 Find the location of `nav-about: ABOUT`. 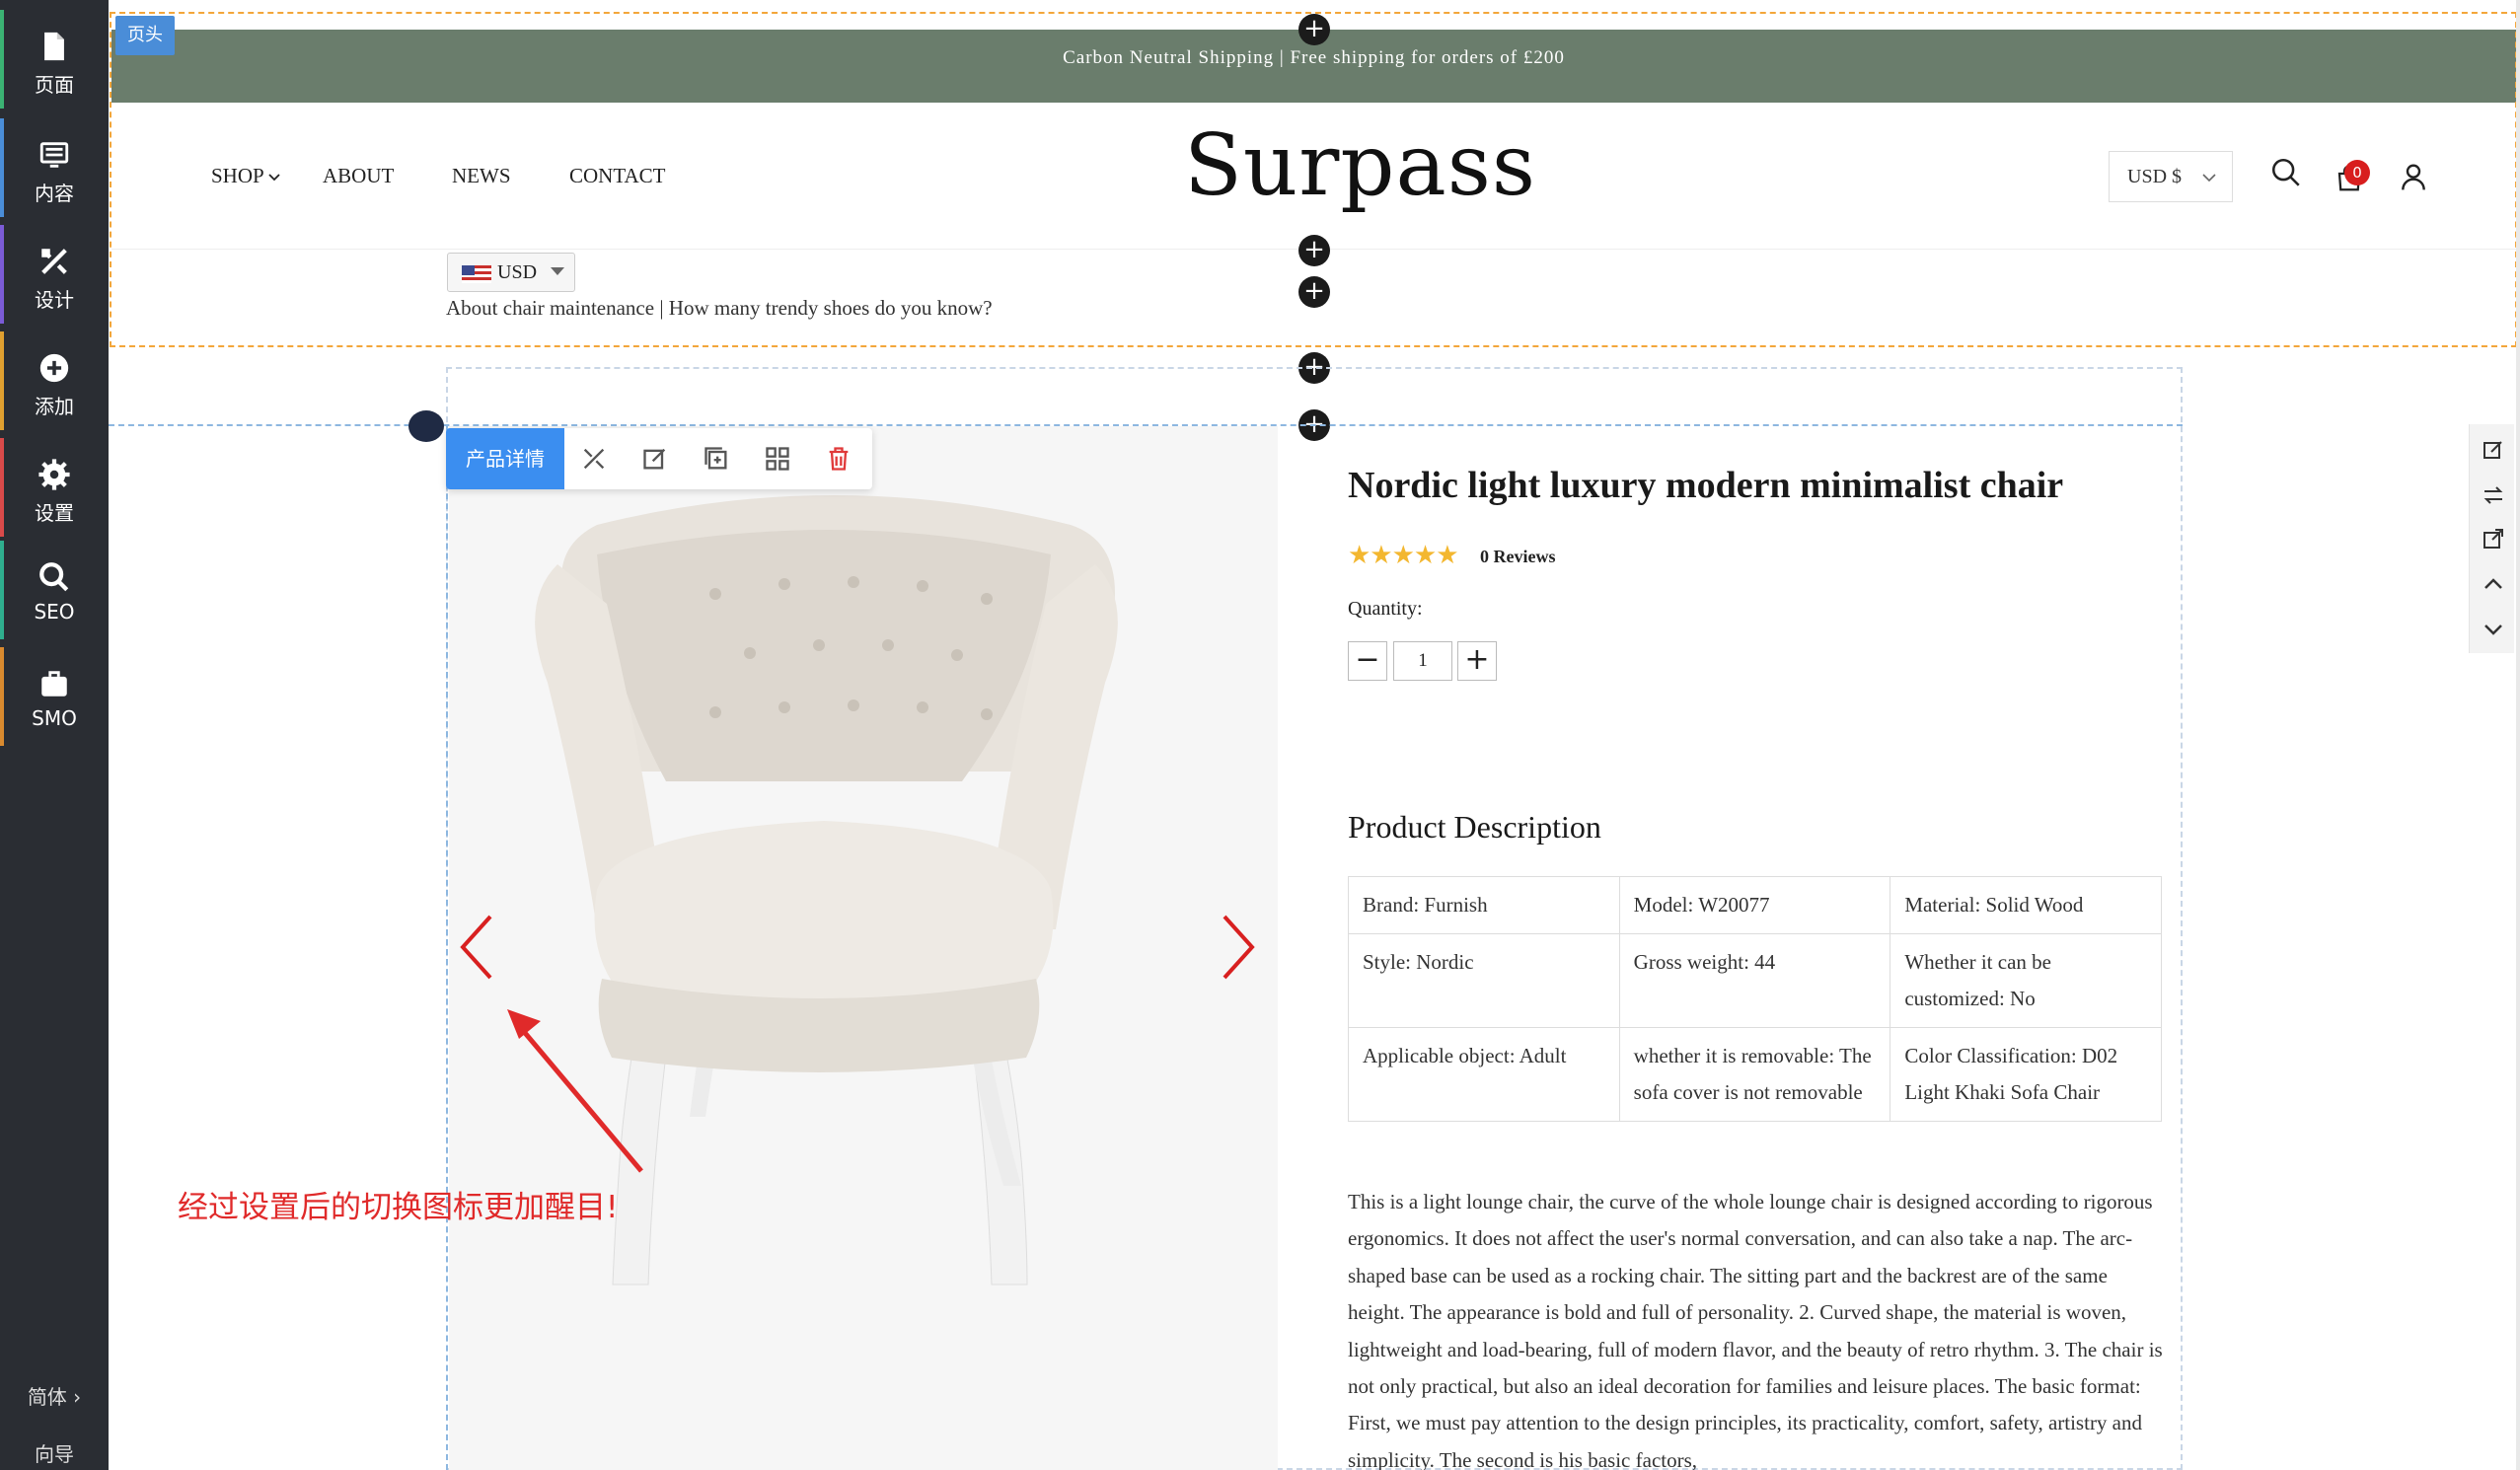

nav-about: ABOUT is located at coordinates (358, 176).